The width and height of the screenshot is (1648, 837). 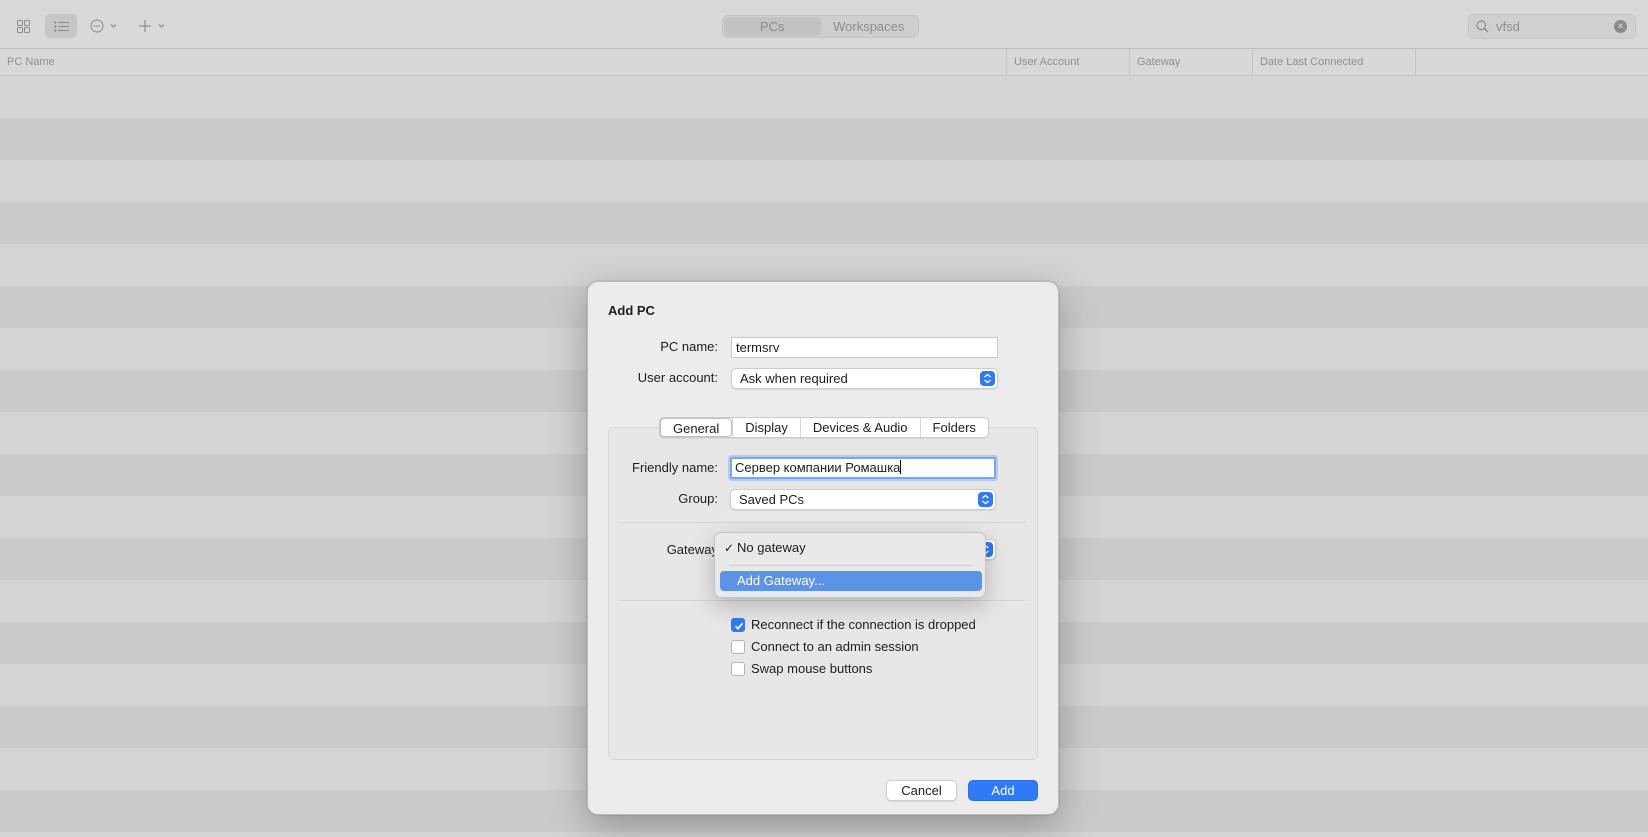 What do you see at coordinates (692, 549) in the screenshot?
I see `gateway-label-text: Gateway` at bounding box center [692, 549].